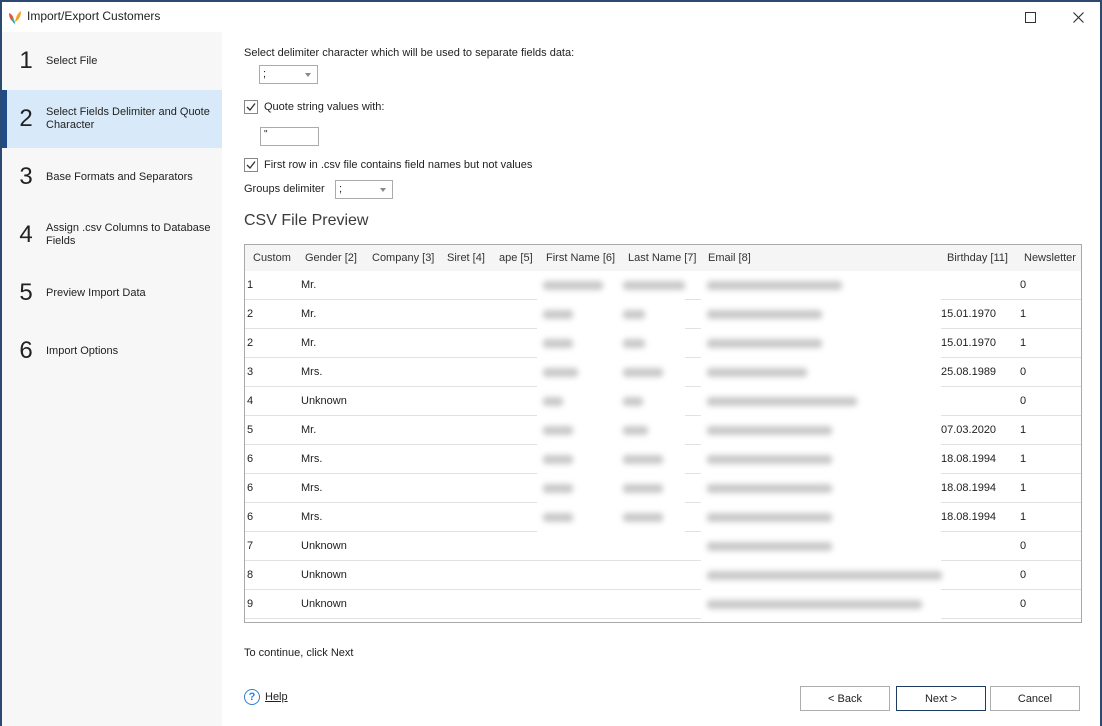  Describe the element at coordinates (250, 372) in the screenshot. I see `cell-customer-id: 3` at that location.